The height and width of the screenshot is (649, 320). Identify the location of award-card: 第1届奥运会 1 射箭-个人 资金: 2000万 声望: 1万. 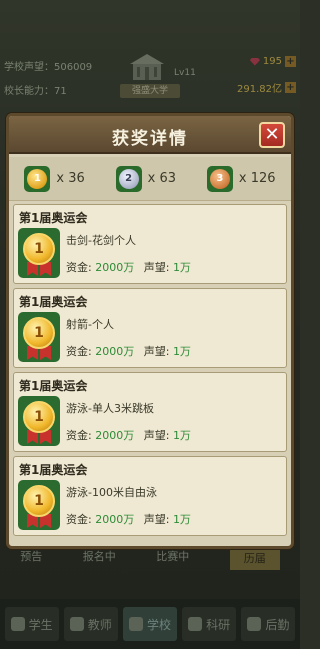
(150, 328).